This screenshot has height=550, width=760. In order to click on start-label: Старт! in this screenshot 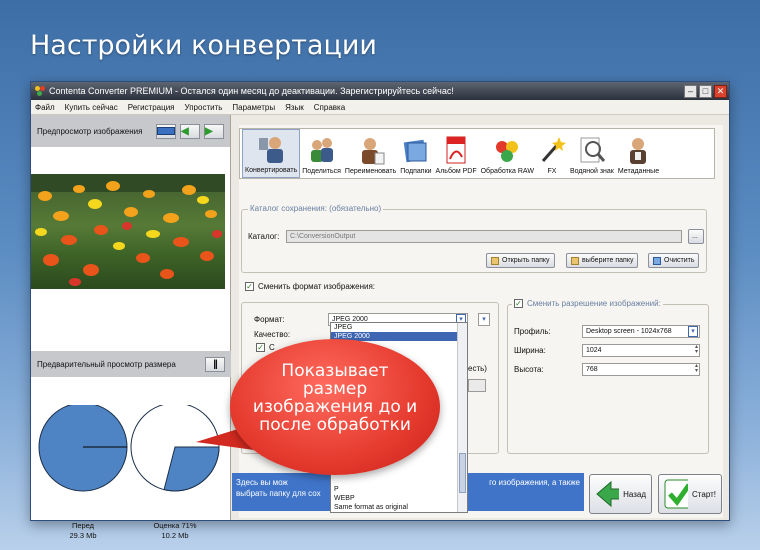, I will do `click(704, 494)`.